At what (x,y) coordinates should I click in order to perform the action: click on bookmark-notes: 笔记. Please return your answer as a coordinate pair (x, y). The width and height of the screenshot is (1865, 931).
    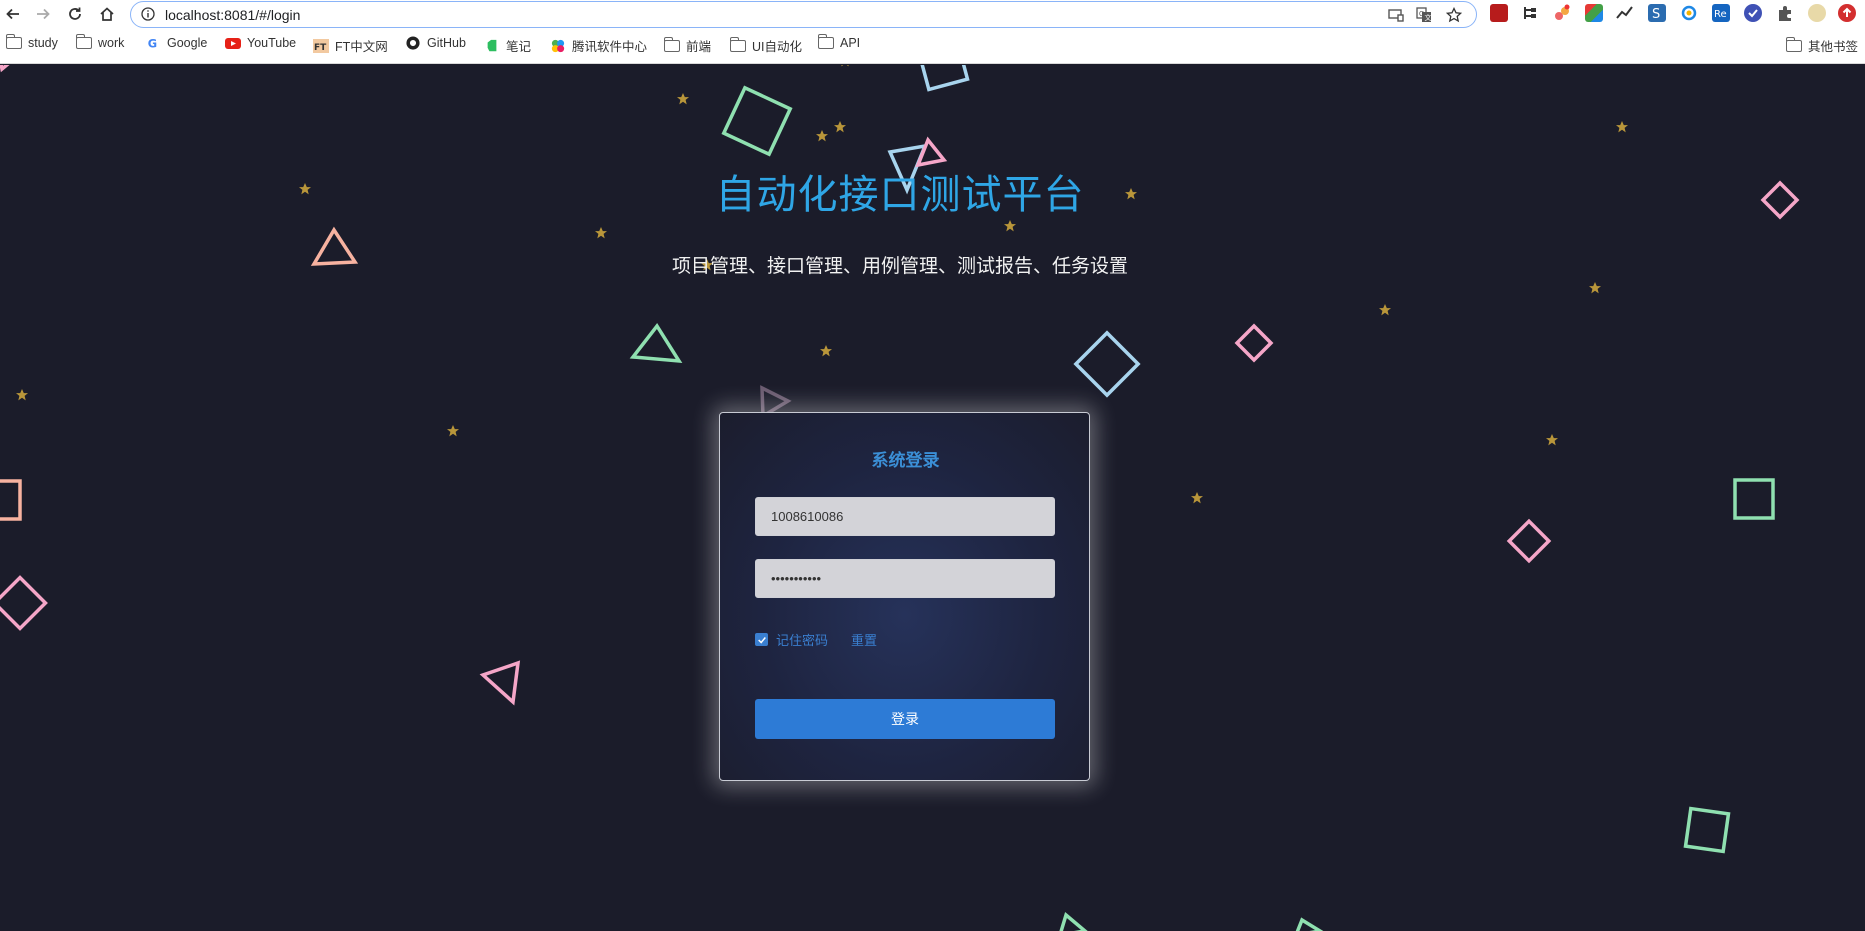
    Looking at the image, I should click on (507, 45).